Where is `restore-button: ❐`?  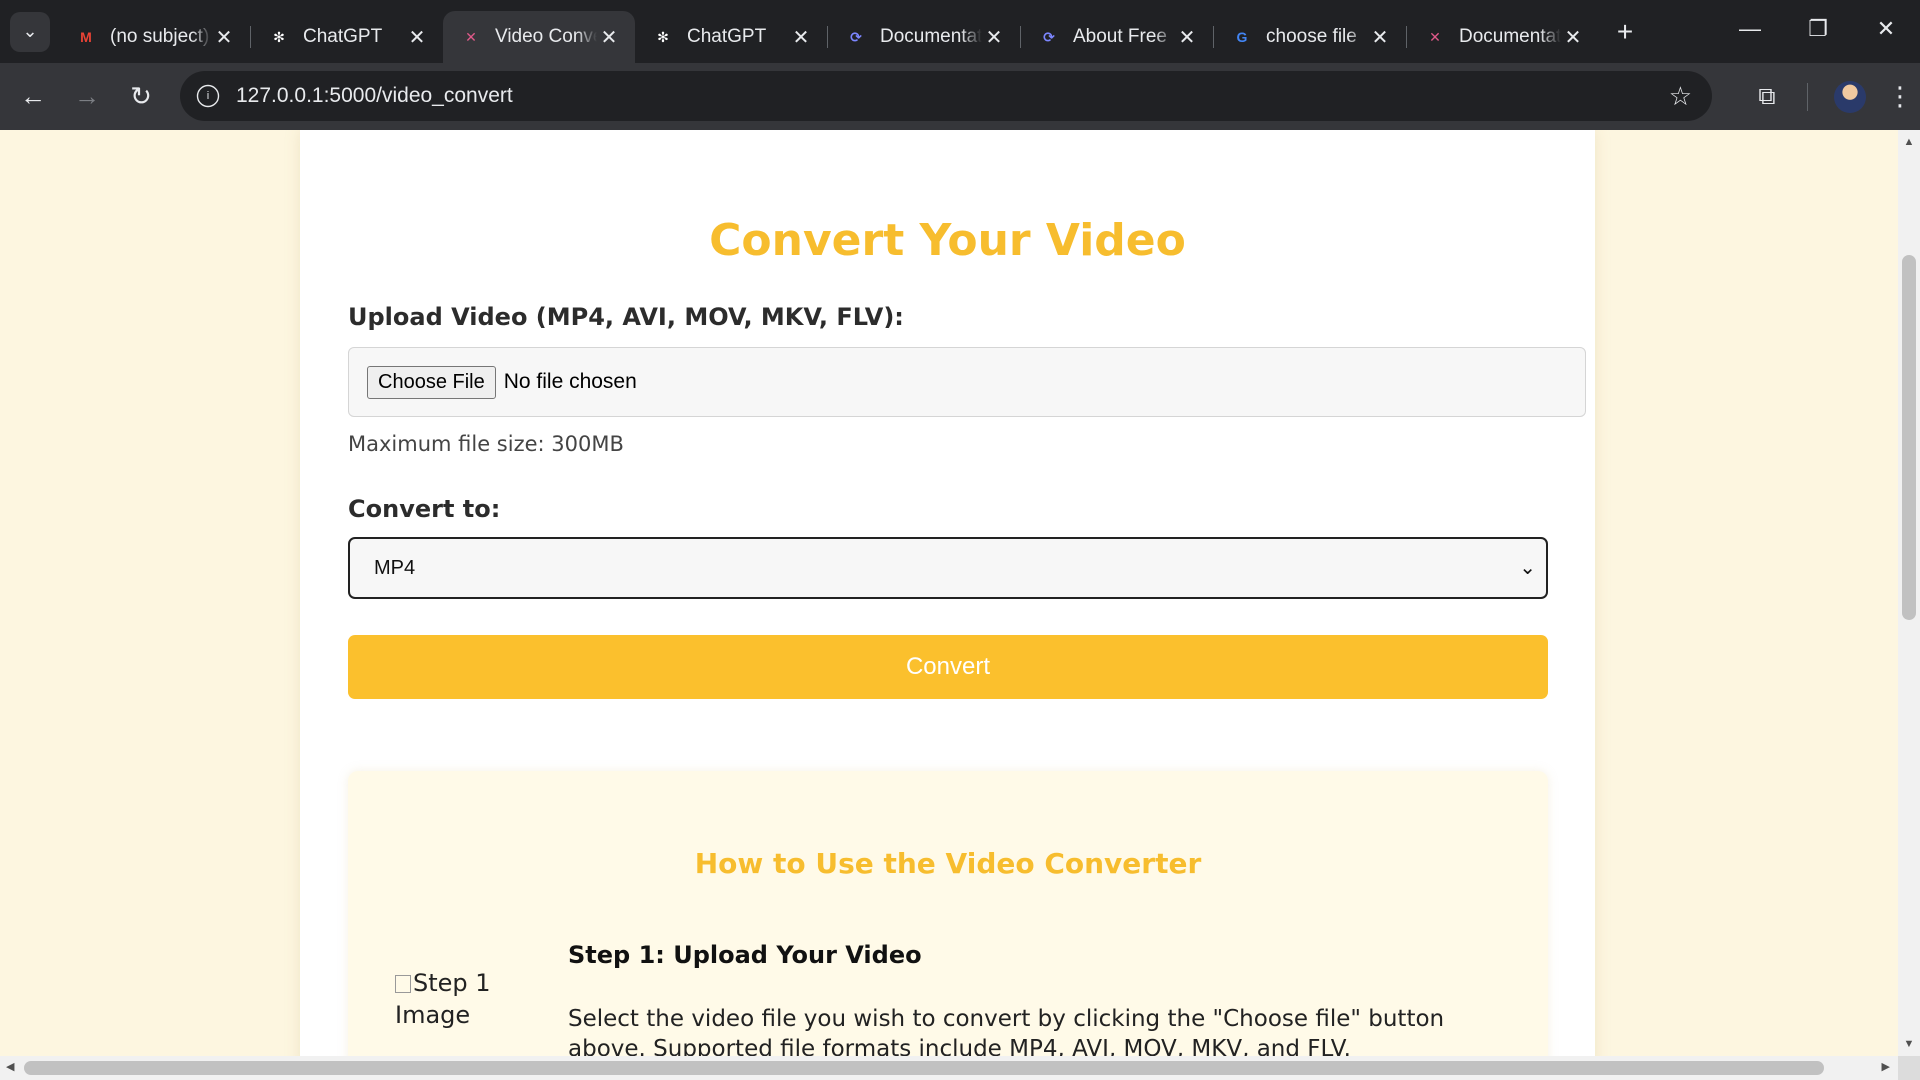 restore-button: ❐ is located at coordinates (1818, 29).